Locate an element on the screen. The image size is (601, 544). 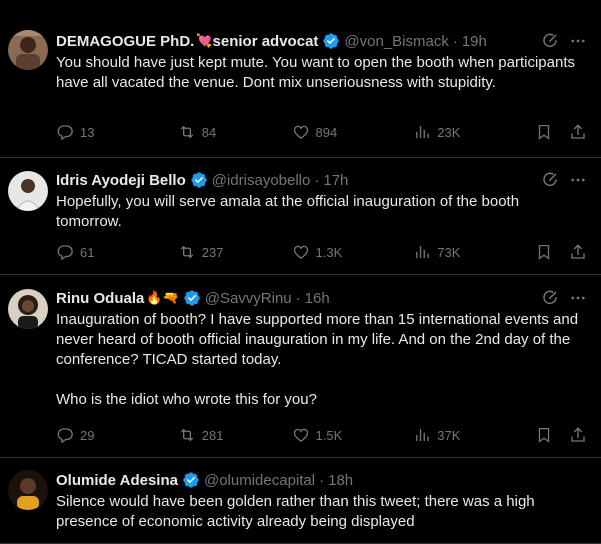
display-name: Olumide Adesina is located at coordinates (117, 480).